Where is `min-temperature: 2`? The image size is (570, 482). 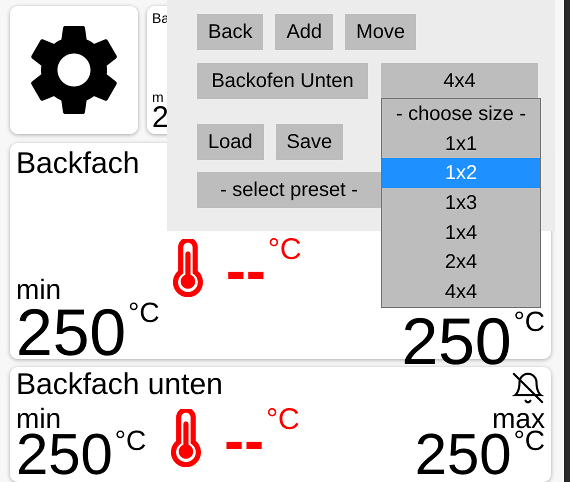
min-temperature: 2 is located at coordinates (161, 118).